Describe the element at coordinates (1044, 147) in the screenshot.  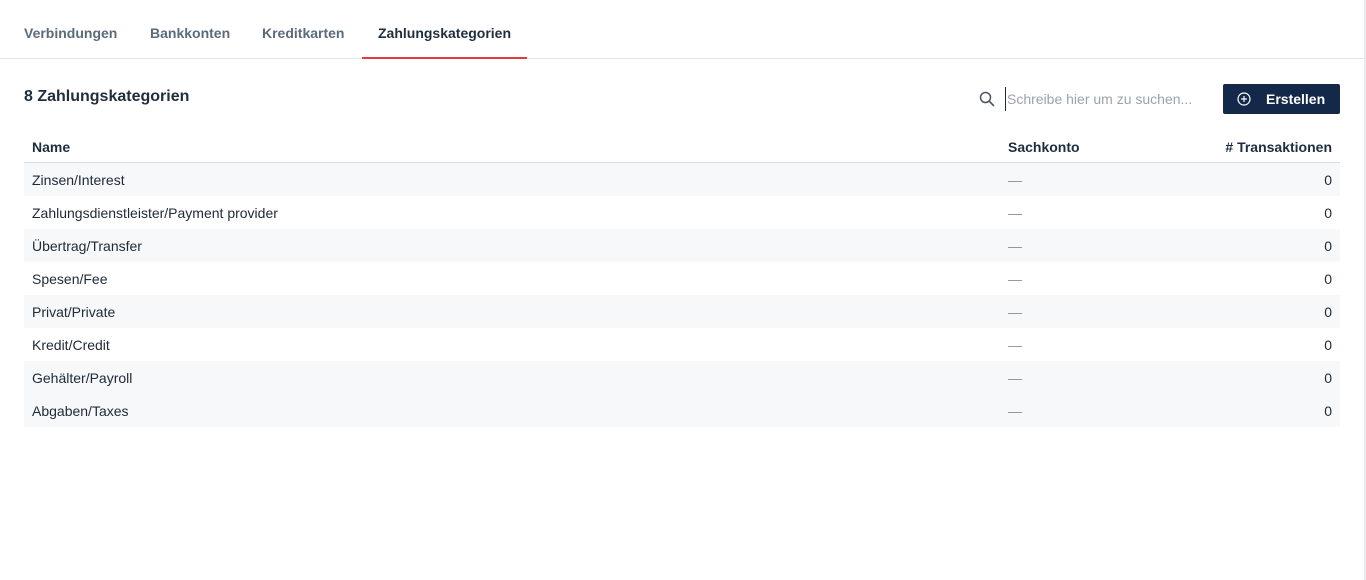
I see `column-header-account: Sachkonto` at that location.